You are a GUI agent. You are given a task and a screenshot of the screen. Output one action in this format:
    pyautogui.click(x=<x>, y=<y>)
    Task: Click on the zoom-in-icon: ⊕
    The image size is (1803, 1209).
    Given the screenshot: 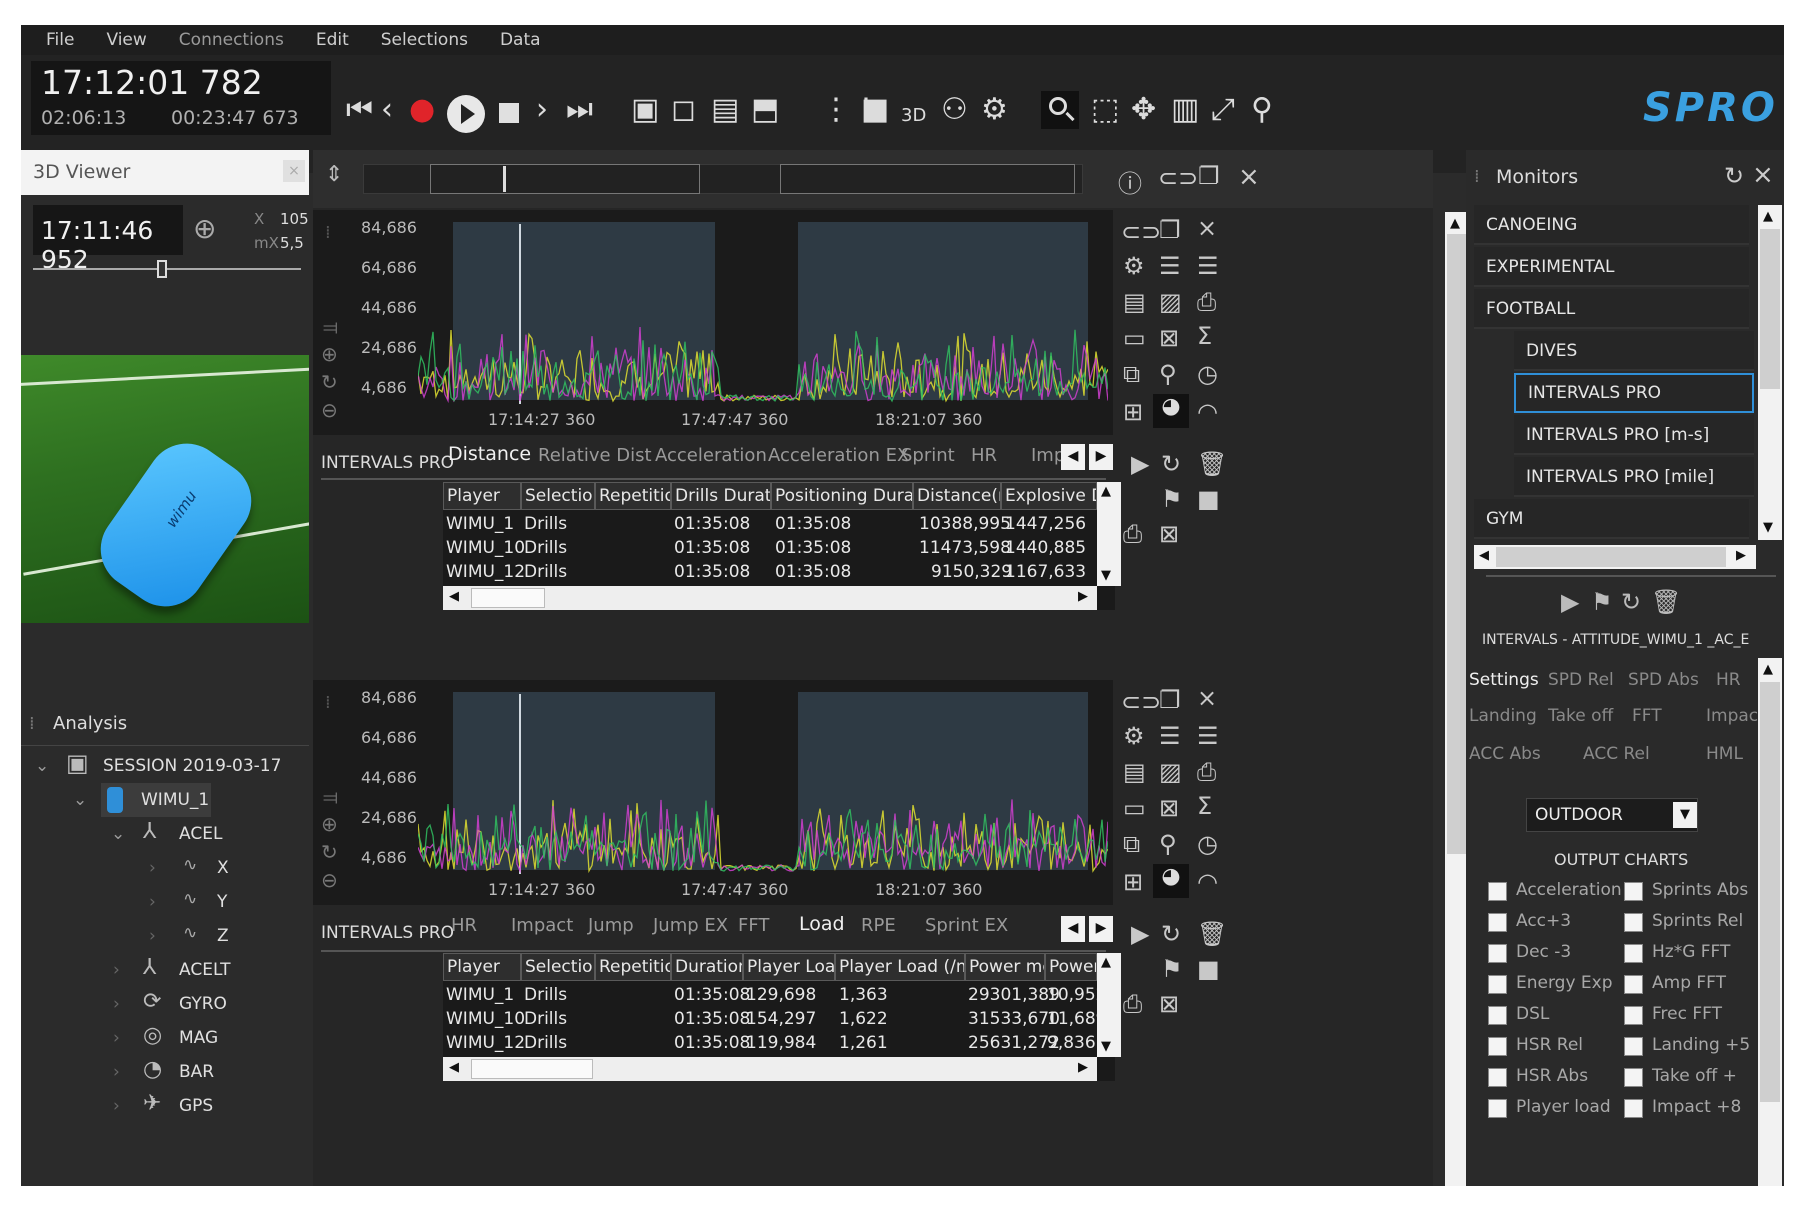 What is the action you would take?
    pyautogui.click(x=329, y=354)
    